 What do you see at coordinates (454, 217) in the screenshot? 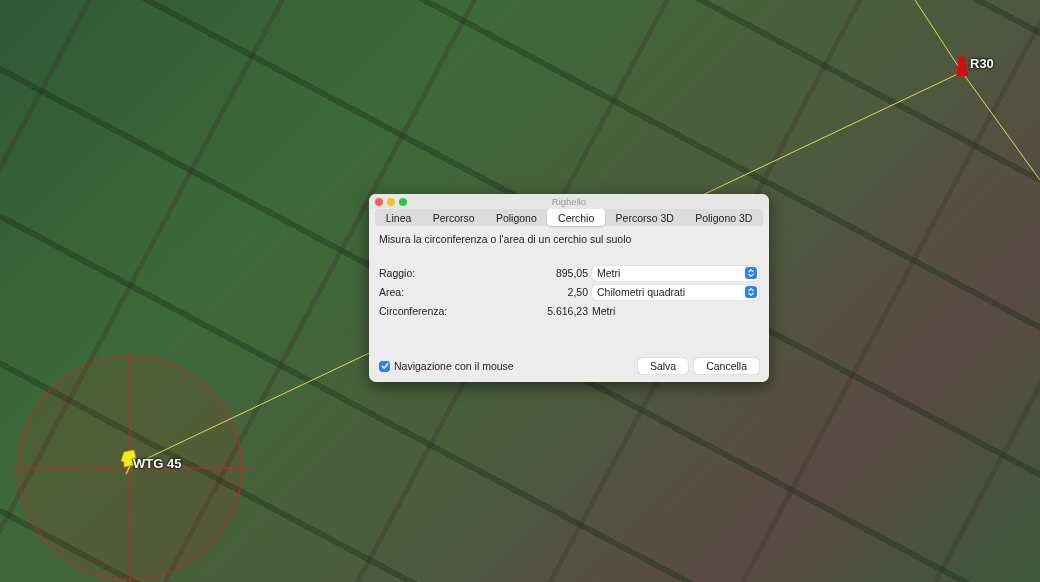
I see `tab: Percorso` at bounding box center [454, 217].